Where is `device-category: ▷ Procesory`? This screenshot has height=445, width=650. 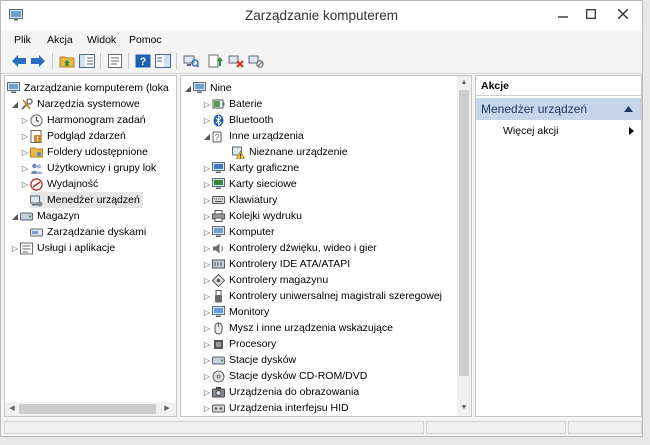
device-category: ▷ Procesory is located at coordinates (239, 344).